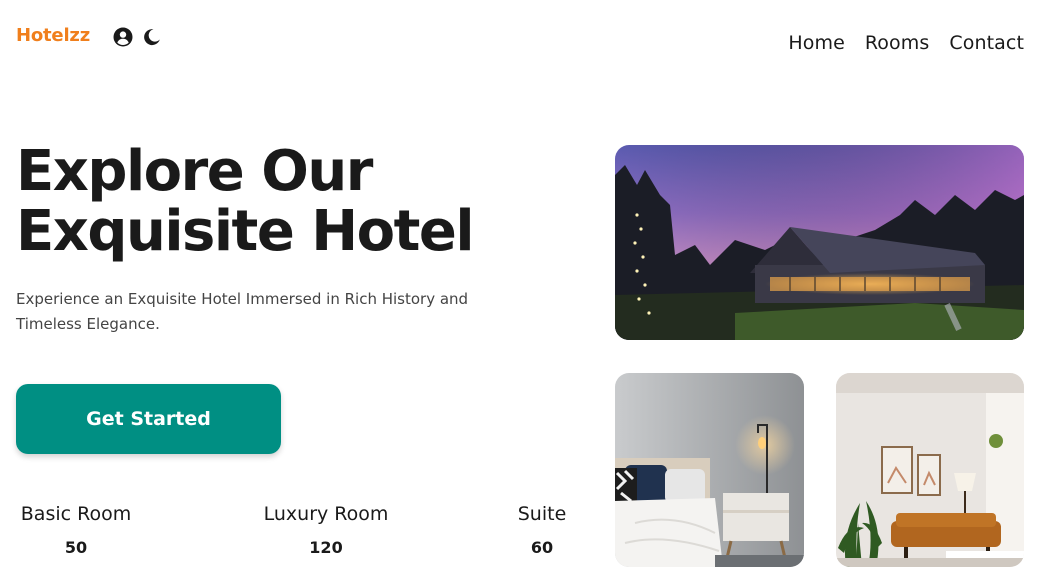  Describe the element at coordinates (148, 419) in the screenshot. I see `get-started-button: Get Started` at that location.